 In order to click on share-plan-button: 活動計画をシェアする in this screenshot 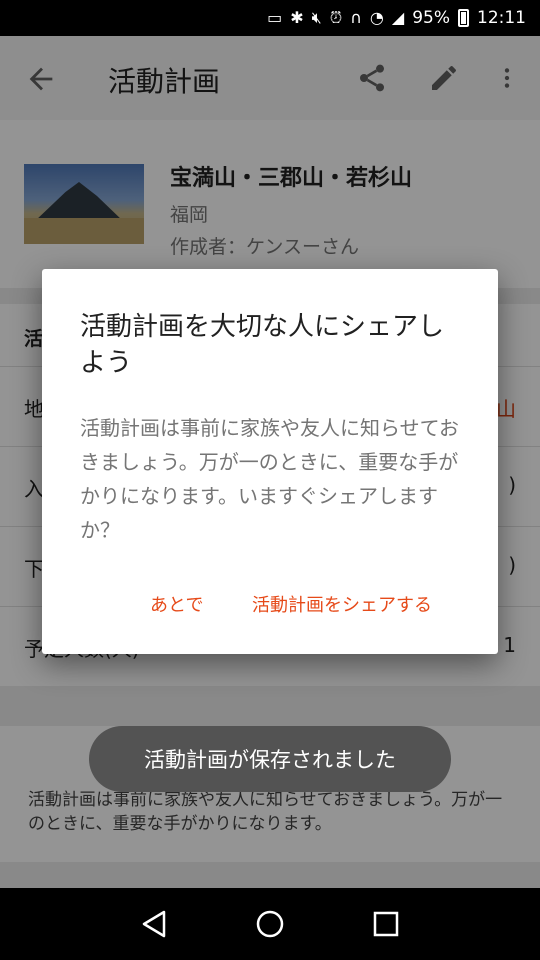, I will do `click(342, 604)`.